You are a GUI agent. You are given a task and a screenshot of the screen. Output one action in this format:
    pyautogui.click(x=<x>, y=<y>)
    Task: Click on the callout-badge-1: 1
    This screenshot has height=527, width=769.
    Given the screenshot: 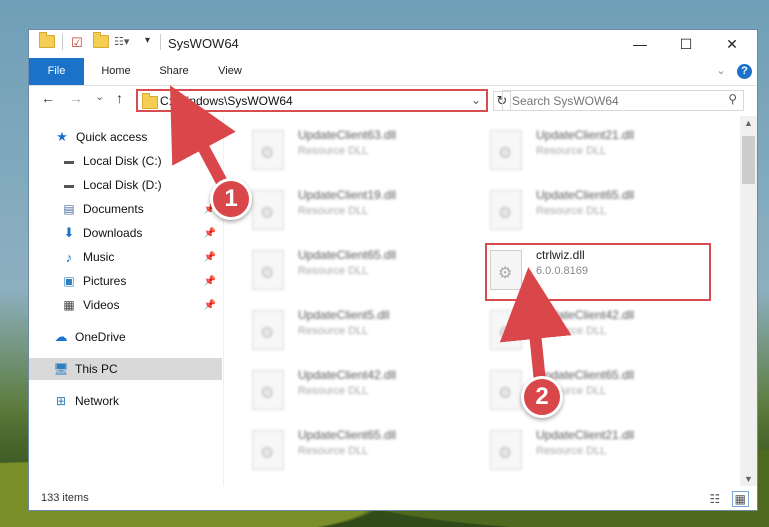 What is the action you would take?
    pyautogui.click(x=231, y=199)
    